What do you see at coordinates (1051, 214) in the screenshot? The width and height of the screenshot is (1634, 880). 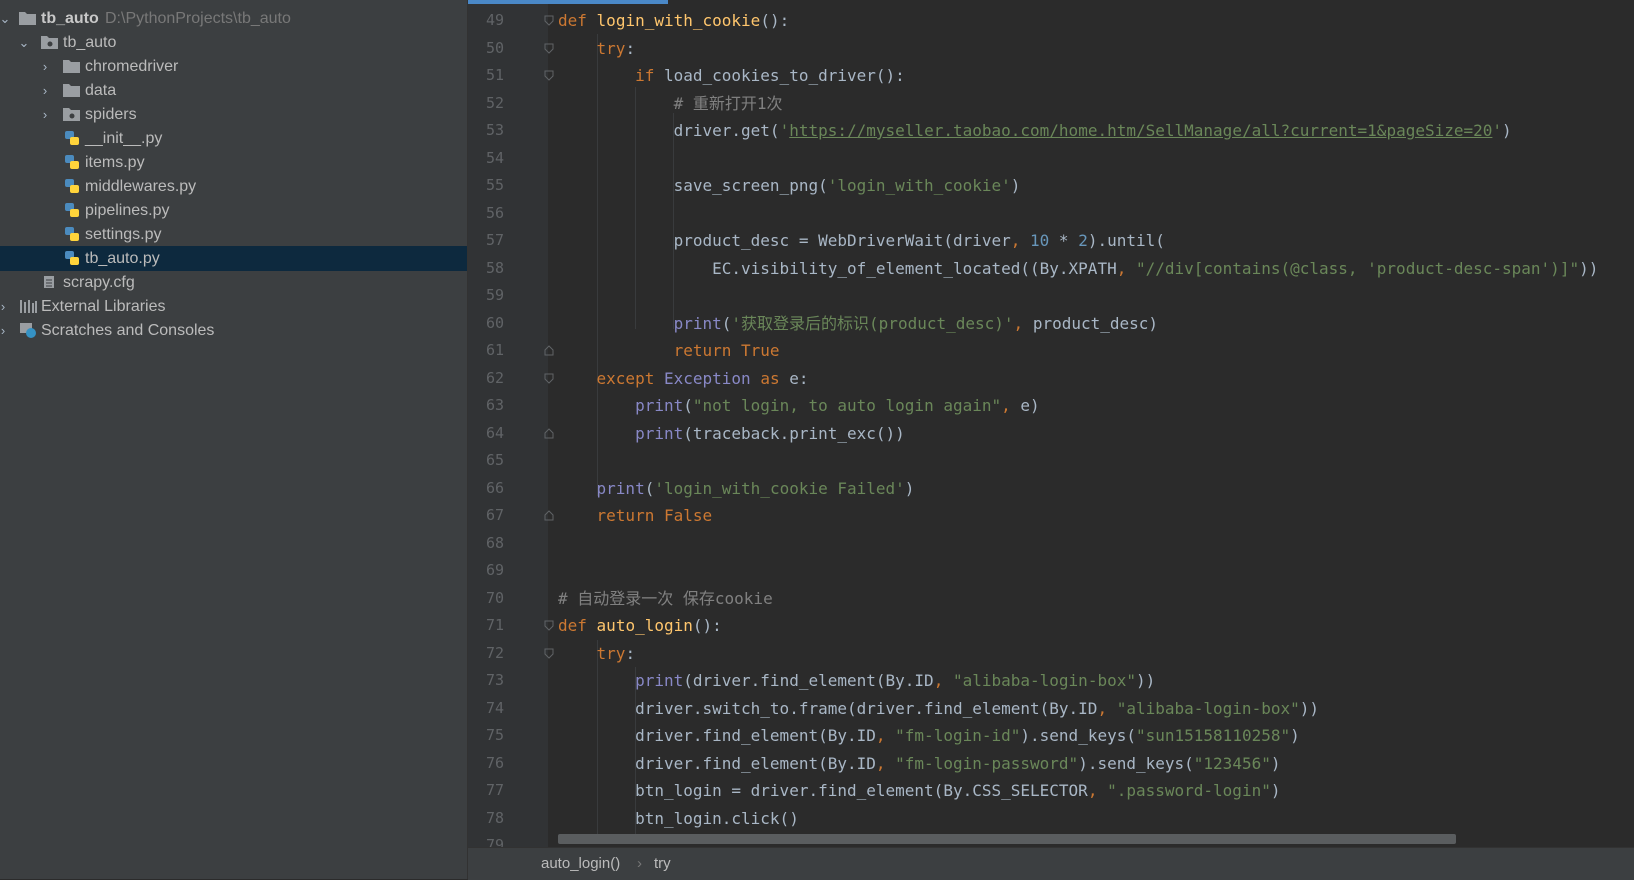 I see `code-line: 56` at bounding box center [1051, 214].